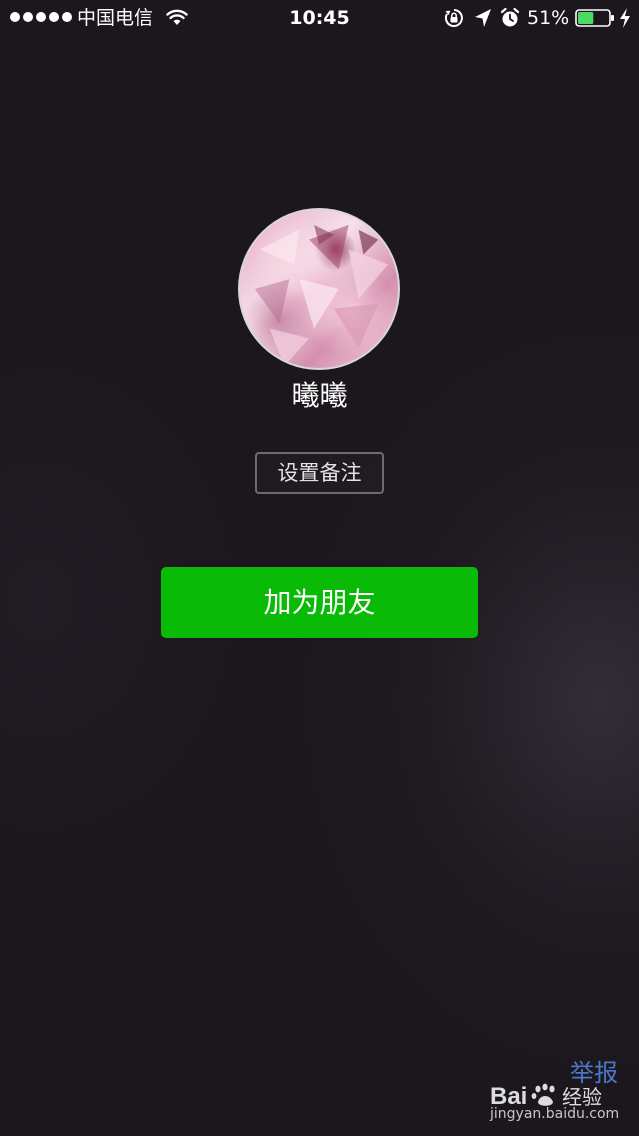 Image resolution: width=639 pixels, height=1136 pixels. What do you see at coordinates (561, 1093) in the screenshot?
I see `baidu-jingyan-watermark: 举报 Bai 经验 jingyan.baidu.com` at bounding box center [561, 1093].